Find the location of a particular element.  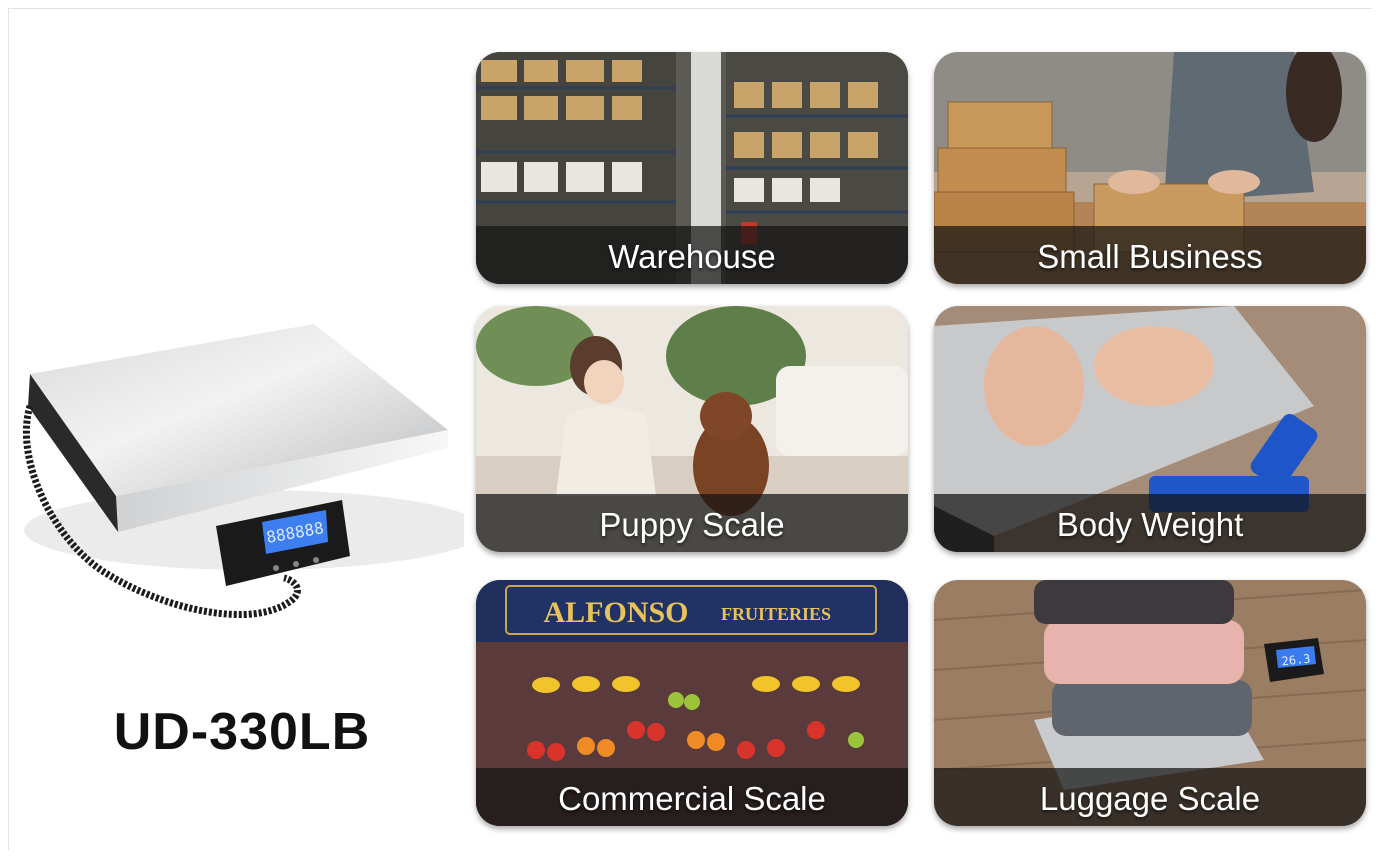

tile-caption: Warehouse is located at coordinates (692, 256).